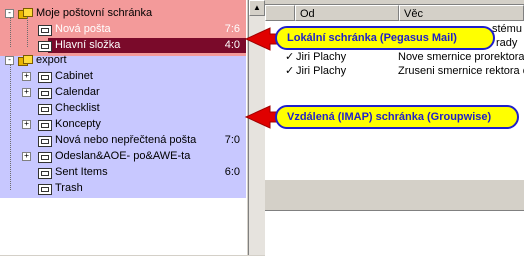  What do you see at coordinates (385, 38) in the screenshot?
I see `callout-local-mailbox: Lokální schránka (Pegasus Mail)` at bounding box center [385, 38].